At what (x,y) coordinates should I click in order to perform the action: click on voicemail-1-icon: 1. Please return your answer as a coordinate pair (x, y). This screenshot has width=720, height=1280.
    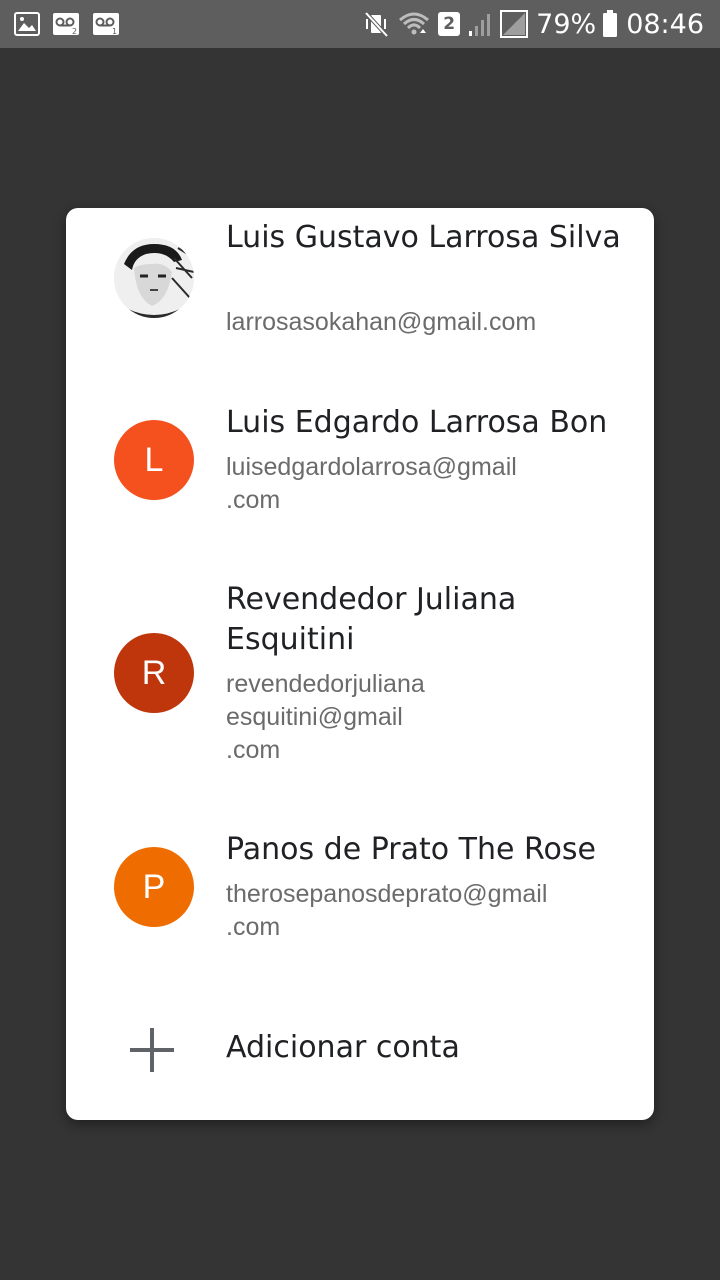
    Looking at the image, I should click on (106, 24).